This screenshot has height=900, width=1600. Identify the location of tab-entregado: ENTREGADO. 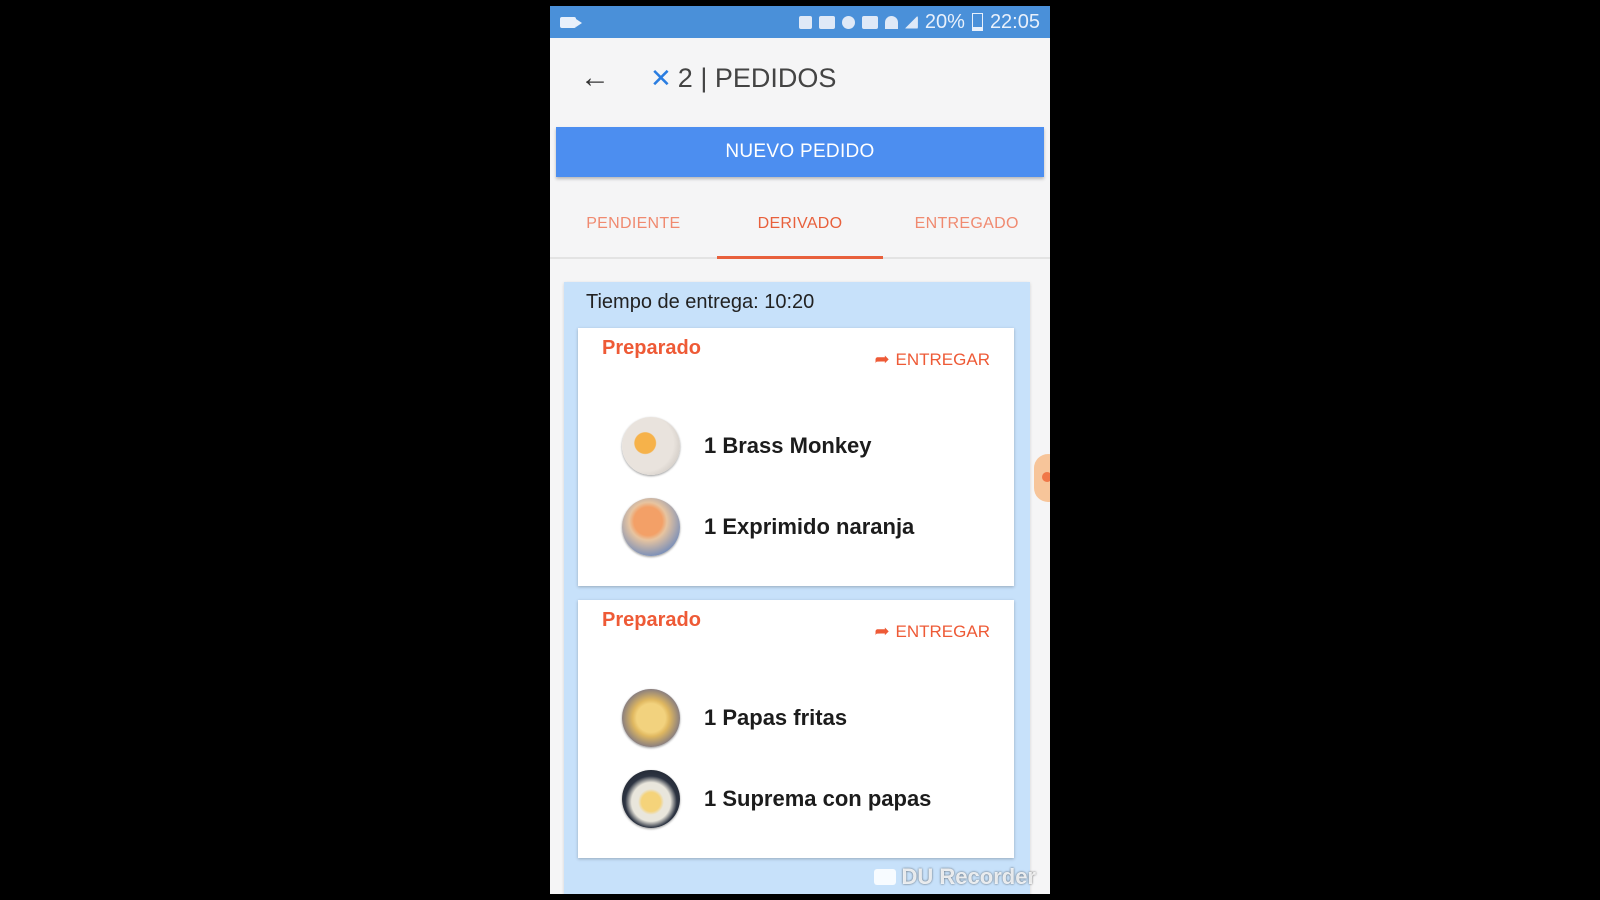
(966, 224).